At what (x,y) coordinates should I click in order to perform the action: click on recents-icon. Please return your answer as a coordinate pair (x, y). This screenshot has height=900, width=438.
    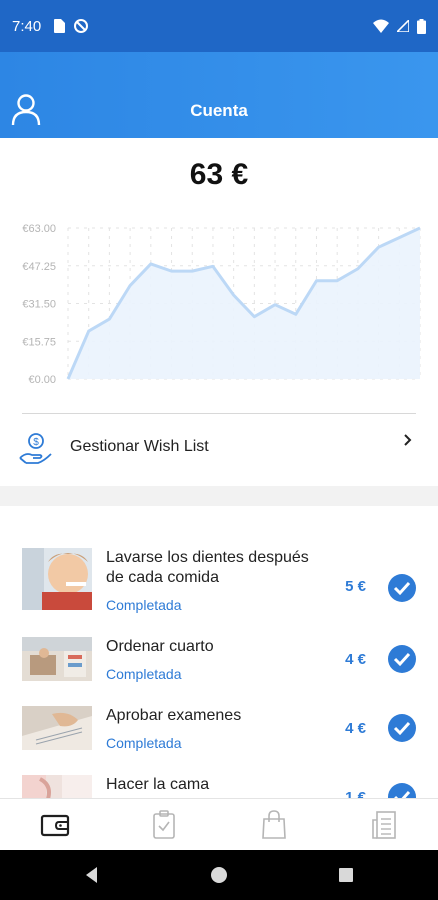
    Looking at the image, I should click on (346, 875).